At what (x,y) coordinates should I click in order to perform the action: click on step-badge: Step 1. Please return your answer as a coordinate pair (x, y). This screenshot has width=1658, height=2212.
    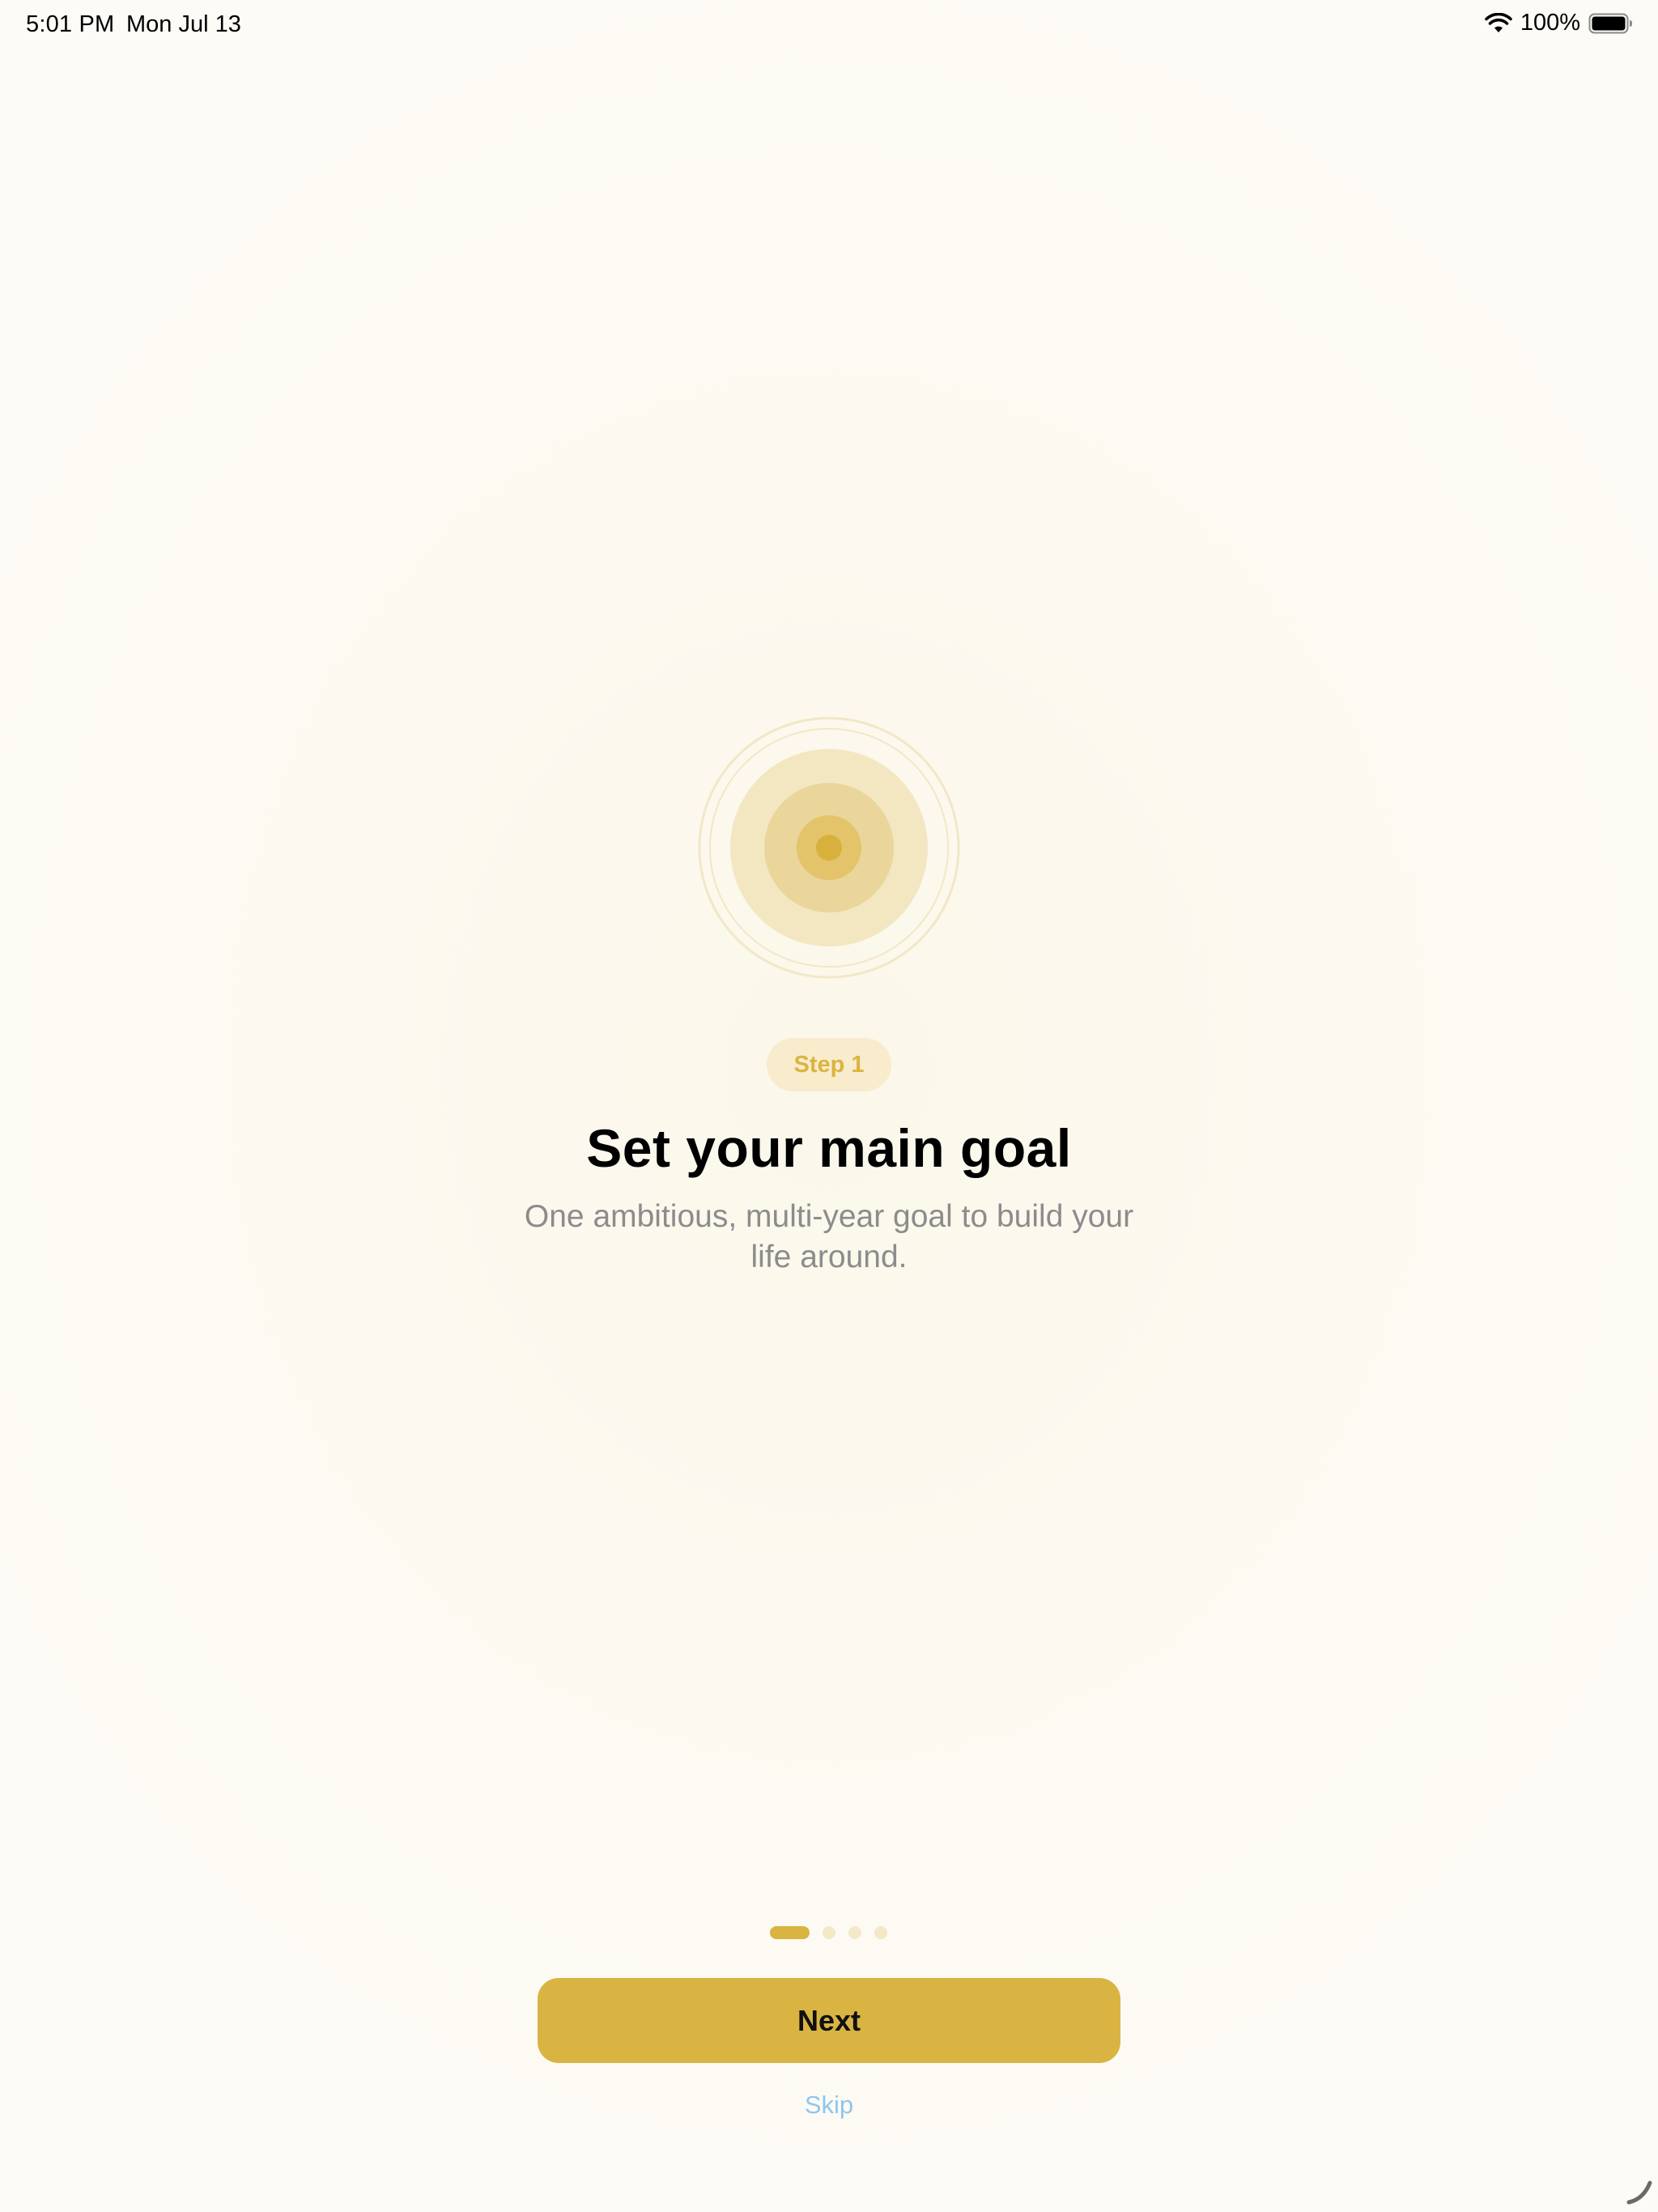
    Looking at the image, I should click on (829, 1064).